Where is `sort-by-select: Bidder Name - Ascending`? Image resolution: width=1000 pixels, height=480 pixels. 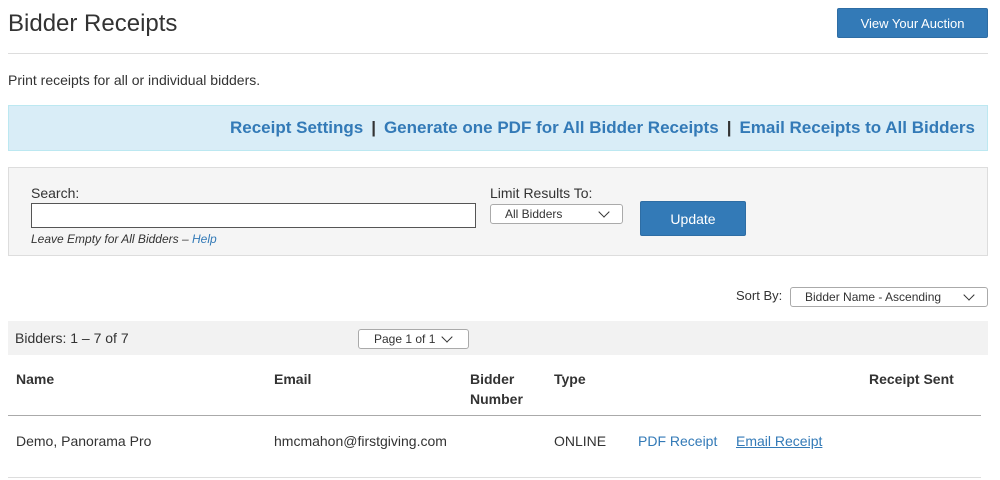 sort-by-select: Bidder Name - Ascending is located at coordinates (889, 297).